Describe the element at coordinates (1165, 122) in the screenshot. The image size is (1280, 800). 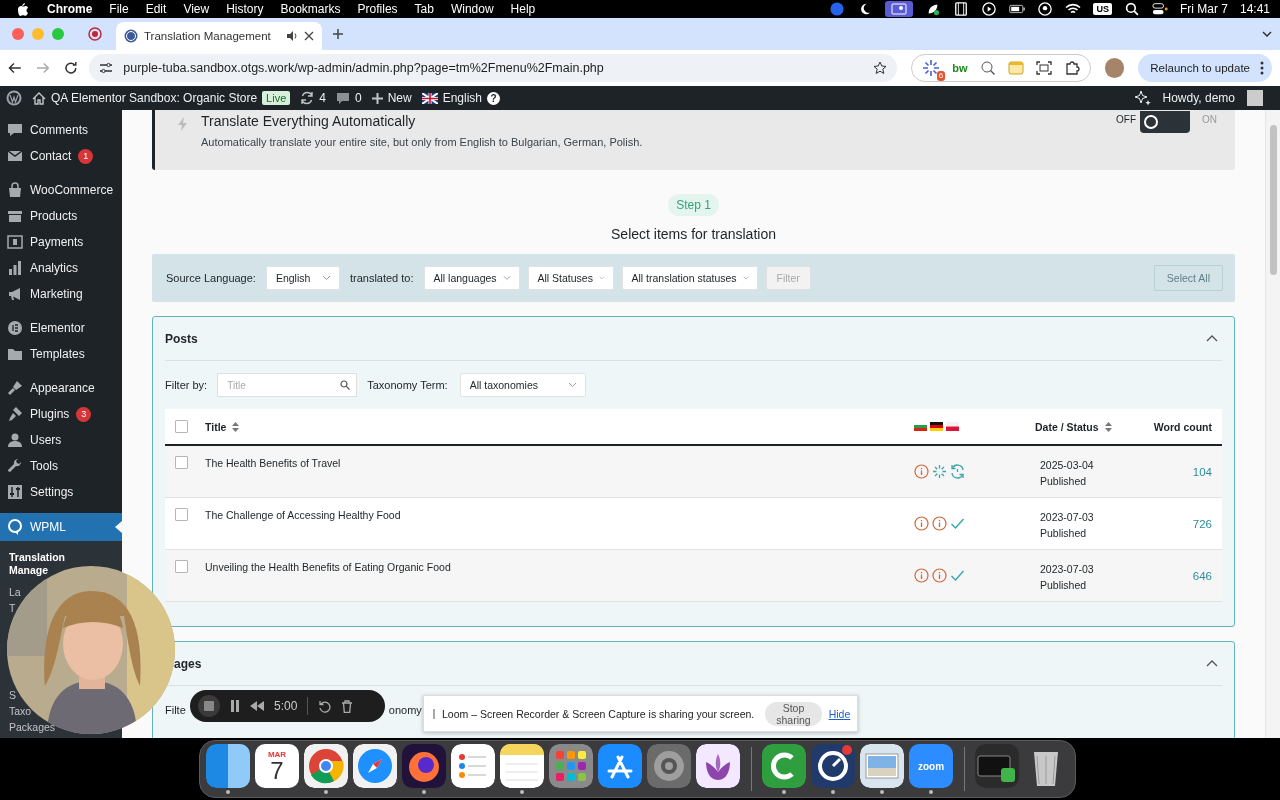
I see `toggle-switch` at that location.